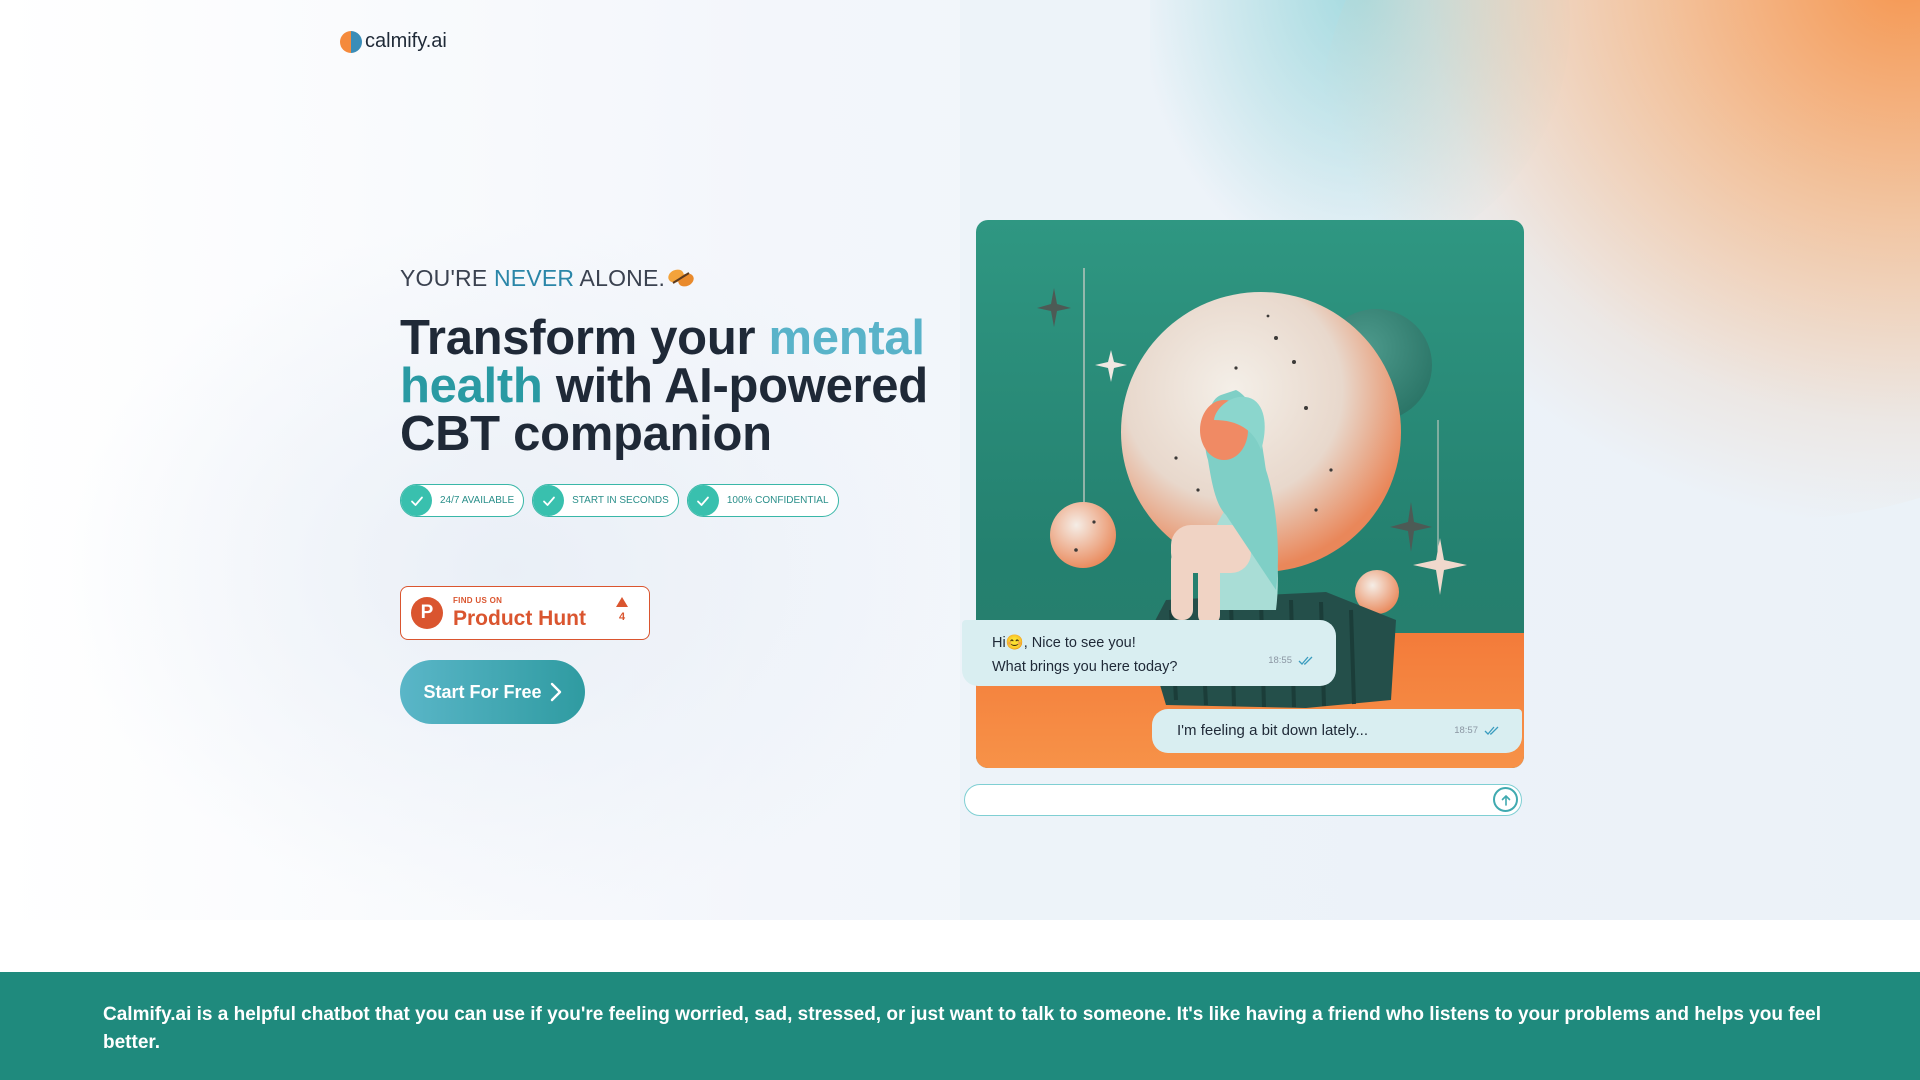  I want to click on arrow-up-icon, so click(1505, 800).